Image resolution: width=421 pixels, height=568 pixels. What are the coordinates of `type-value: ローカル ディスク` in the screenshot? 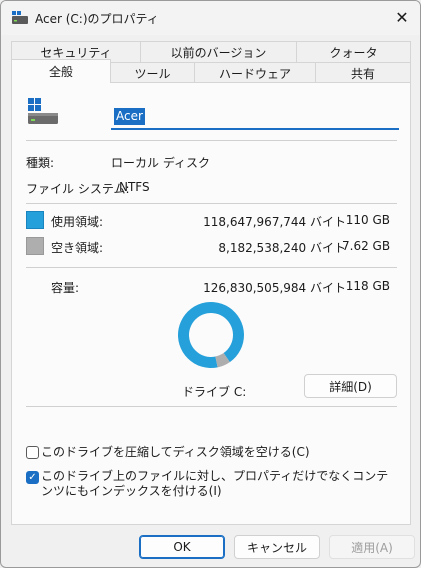 It's located at (160, 163).